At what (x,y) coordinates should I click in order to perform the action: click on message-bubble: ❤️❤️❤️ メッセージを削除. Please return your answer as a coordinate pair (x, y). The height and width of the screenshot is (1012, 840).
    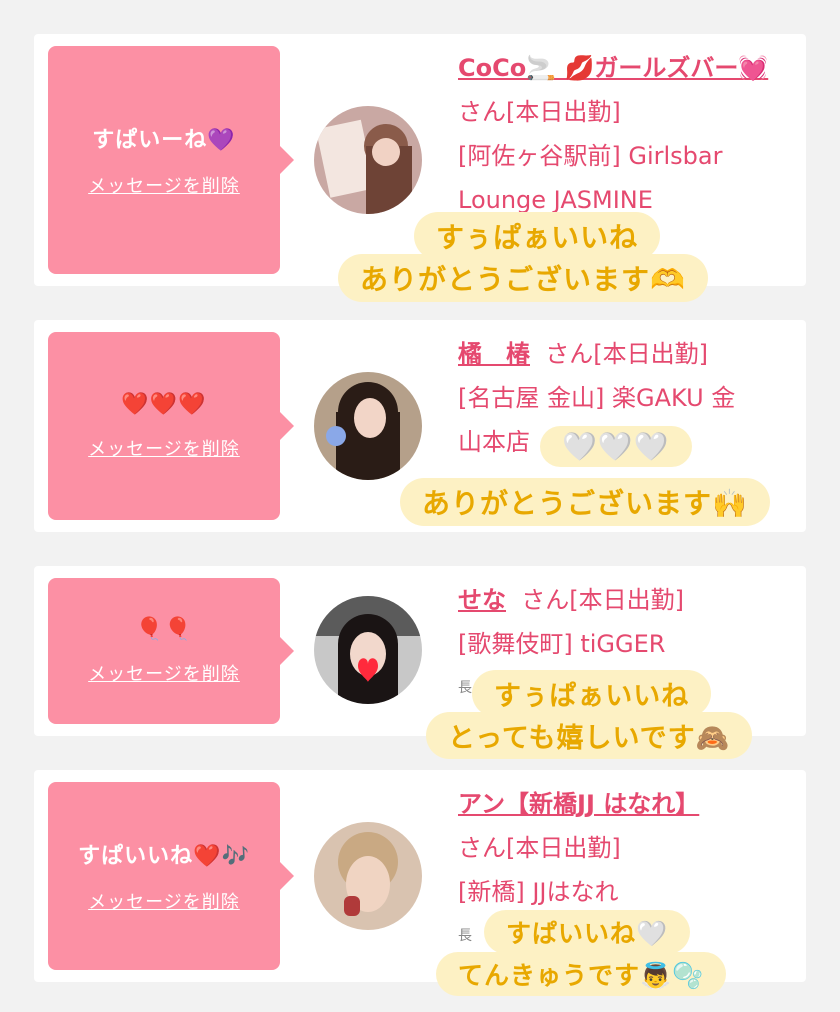
    Looking at the image, I should click on (171, 426).